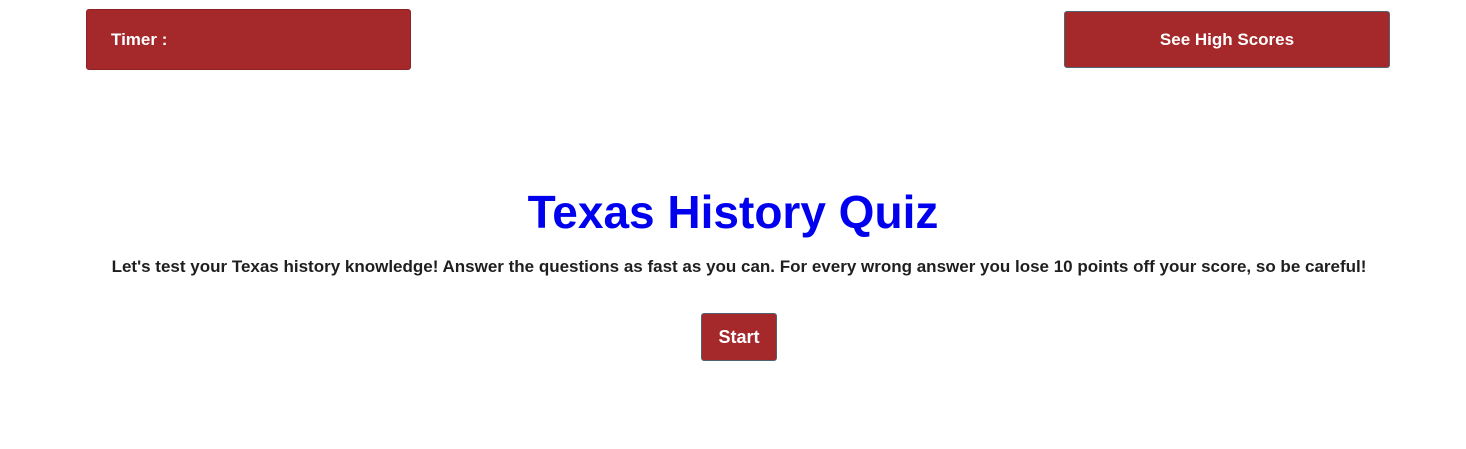 The width and height of the screenshot is (1466, 449). What do you see at coordinates (733, 212) in the screenshot?
I see `page-title: Texas History Quiz` at bounding box center [733, 212].